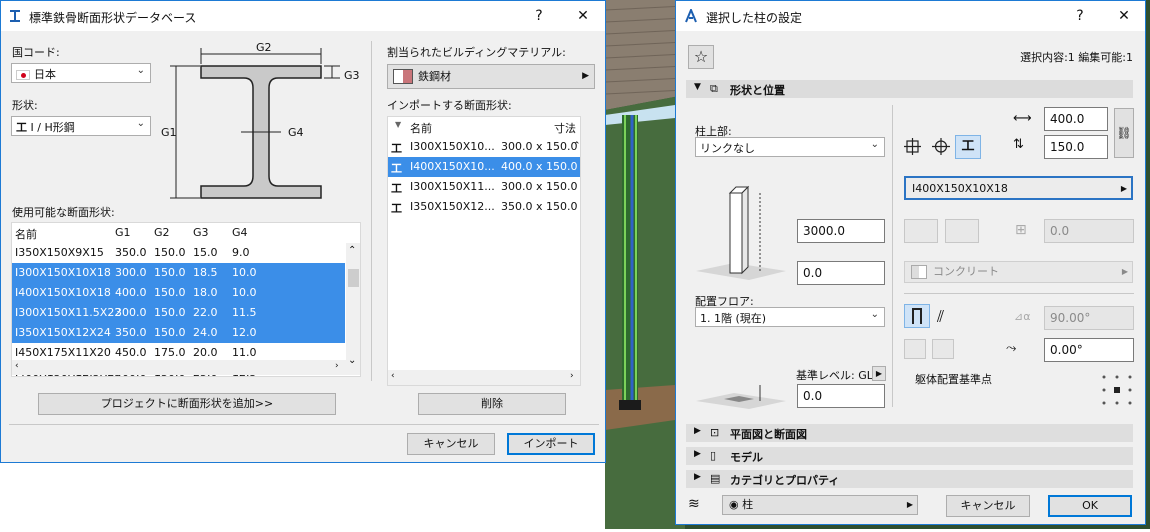  Describe the element at coordinates (170, 332) in the screenshot. I see `cell-g2: 150.0` at that location.